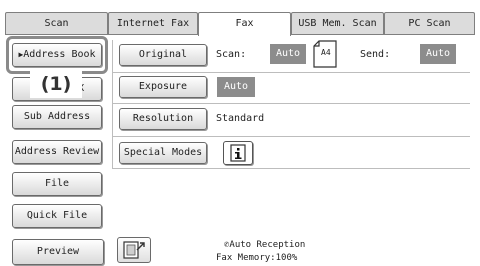 This screenshot has height=266, width=480. What do you see at coordinates (375, 54) in the screenshot?
I see `send-label: Send:` at bounding box center [375, 54].